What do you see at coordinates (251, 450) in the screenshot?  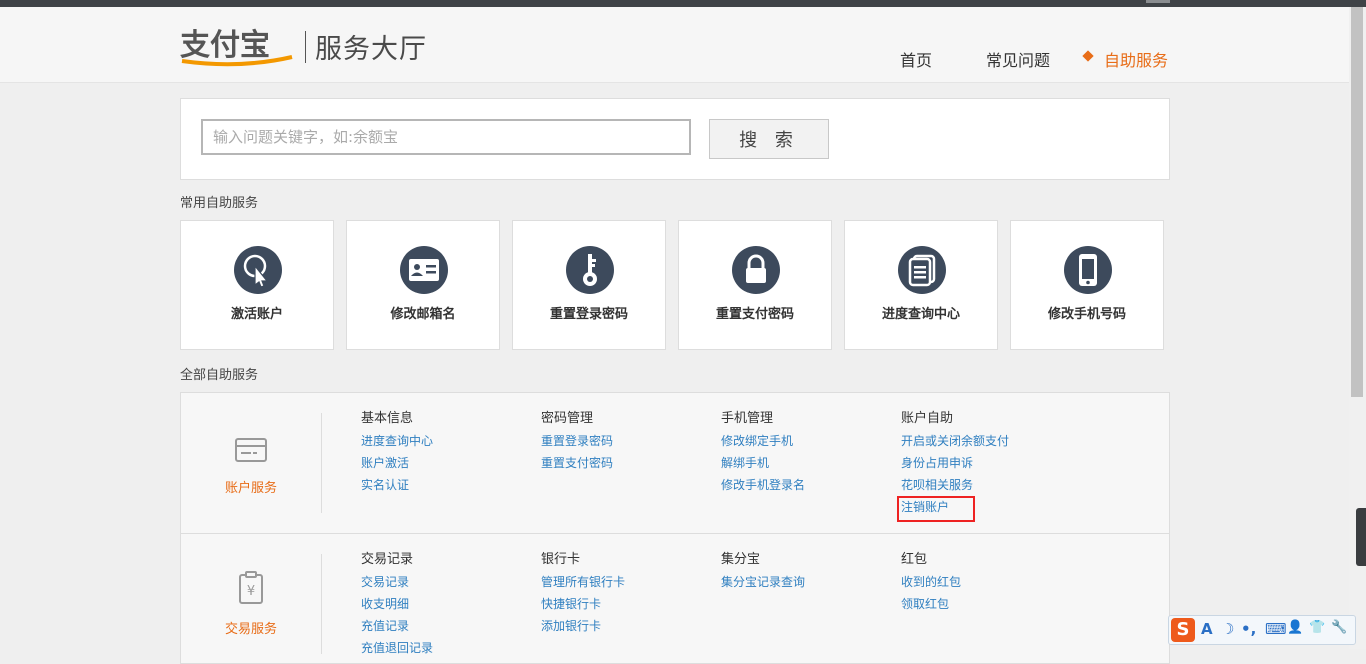 I see `card-icon` at bounding box center [251, 450].